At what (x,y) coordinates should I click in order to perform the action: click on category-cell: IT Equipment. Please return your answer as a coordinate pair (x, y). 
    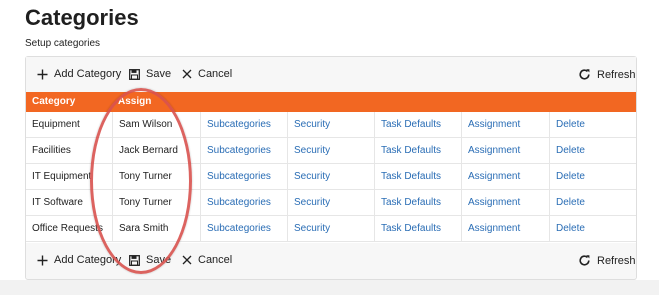
    Looking at the image, I should click on (62, 176).